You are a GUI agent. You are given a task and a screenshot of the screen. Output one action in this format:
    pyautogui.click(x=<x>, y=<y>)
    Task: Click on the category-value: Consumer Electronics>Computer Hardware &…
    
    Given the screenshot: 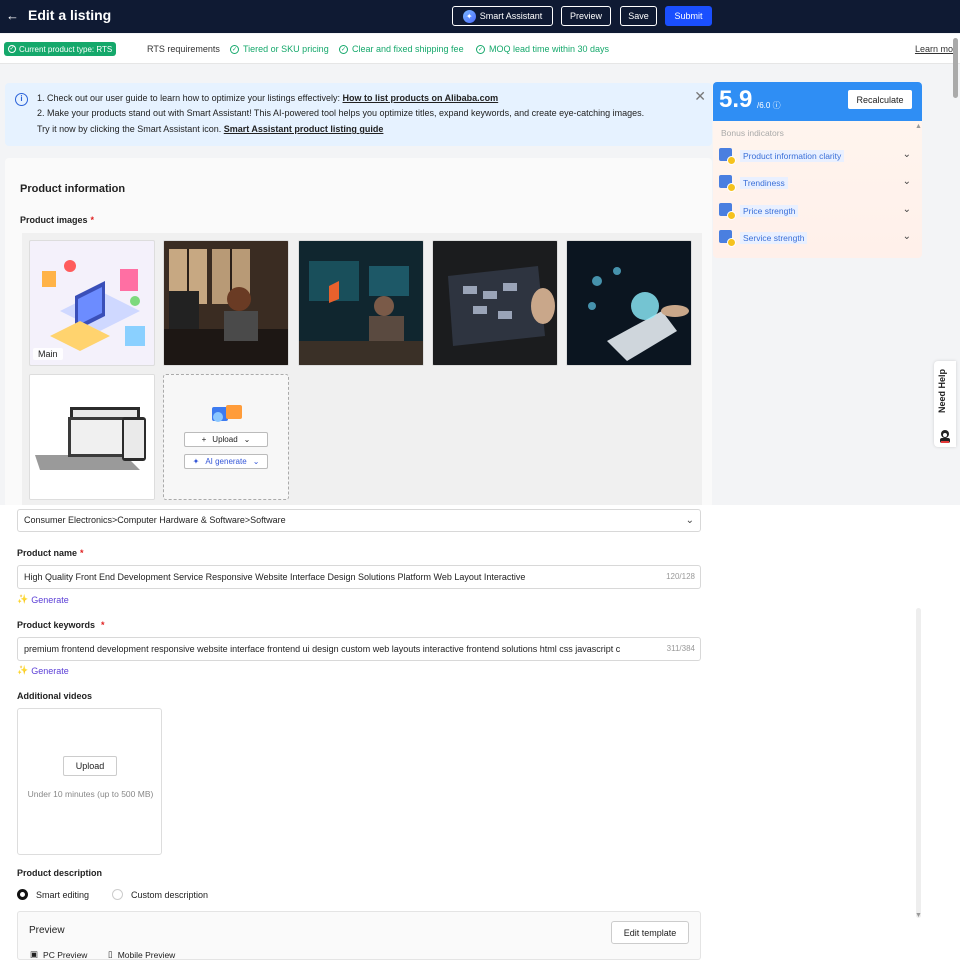 What is the action you would take?
    pyautogui.click(x=155, y=520)
    